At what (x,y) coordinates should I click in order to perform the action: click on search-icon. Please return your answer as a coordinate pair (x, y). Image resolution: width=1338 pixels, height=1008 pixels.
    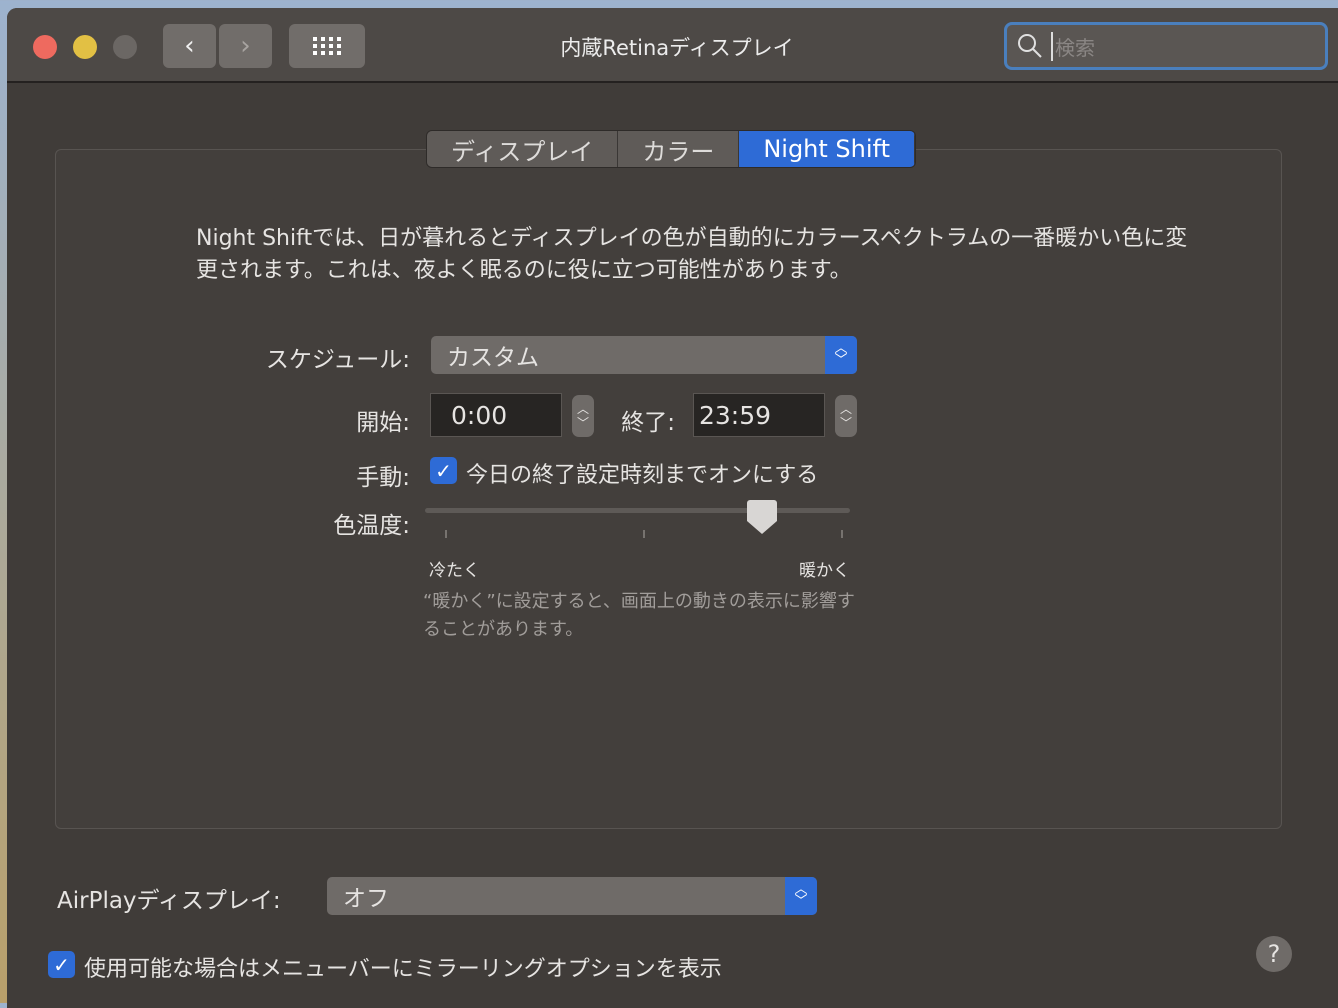
    Looking at the image, I should click on (1030, 46).